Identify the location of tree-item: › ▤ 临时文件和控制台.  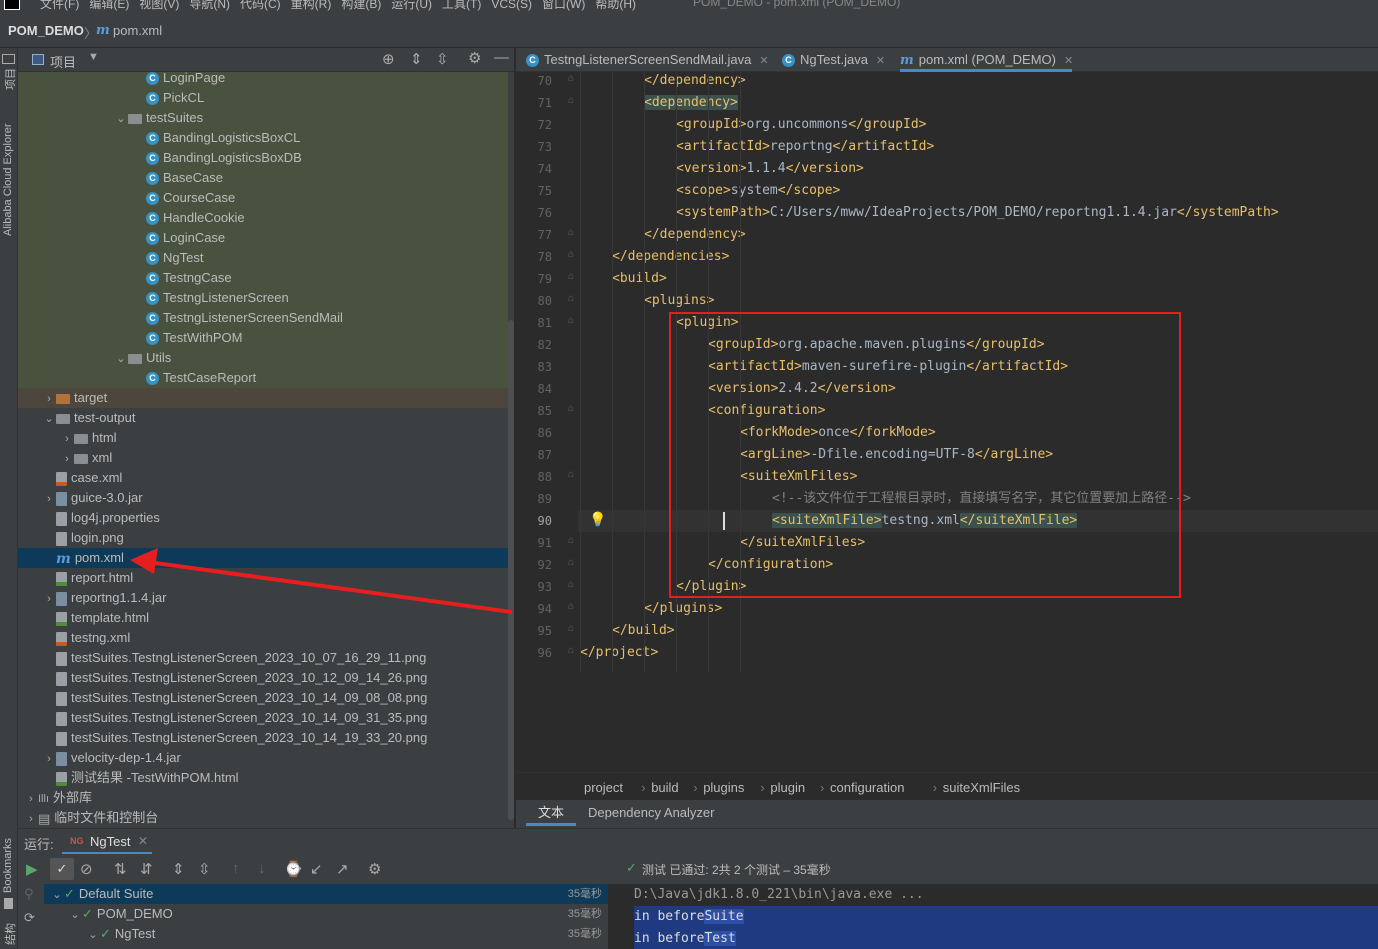
(263, 818).